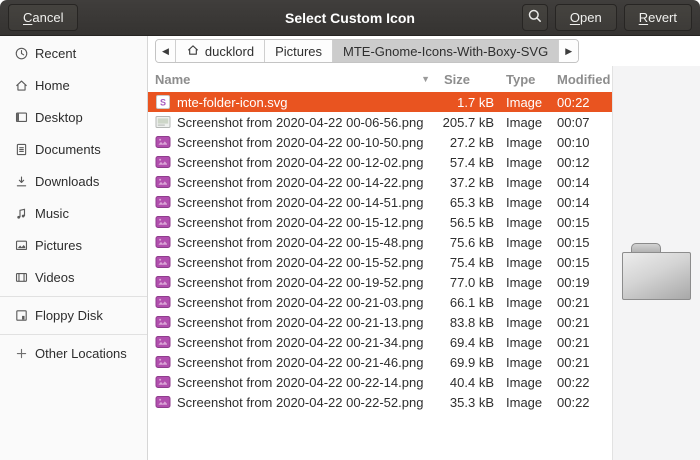 The image size is (700, 460). What do you see at coordinates (56, 53) in the screenshot?
I see `sidebar-item-label: Recent` at bounding box center [56, 53].